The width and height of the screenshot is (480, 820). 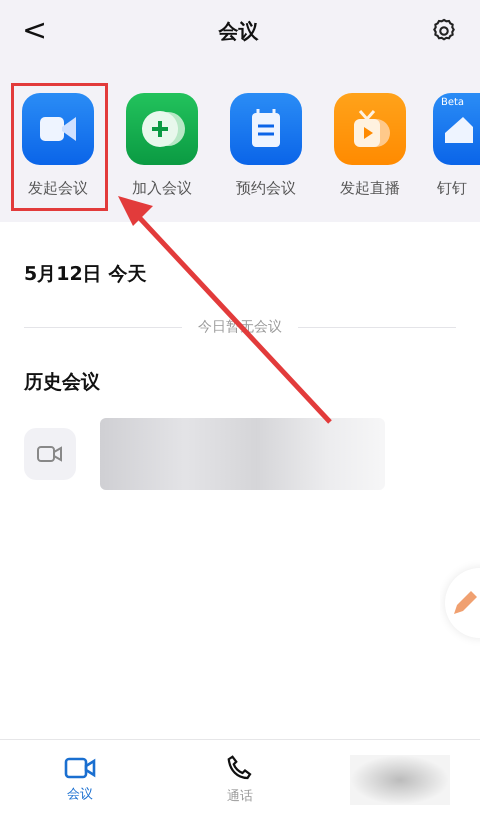 I want to click on back-button: <, so click(x=35, y=31).